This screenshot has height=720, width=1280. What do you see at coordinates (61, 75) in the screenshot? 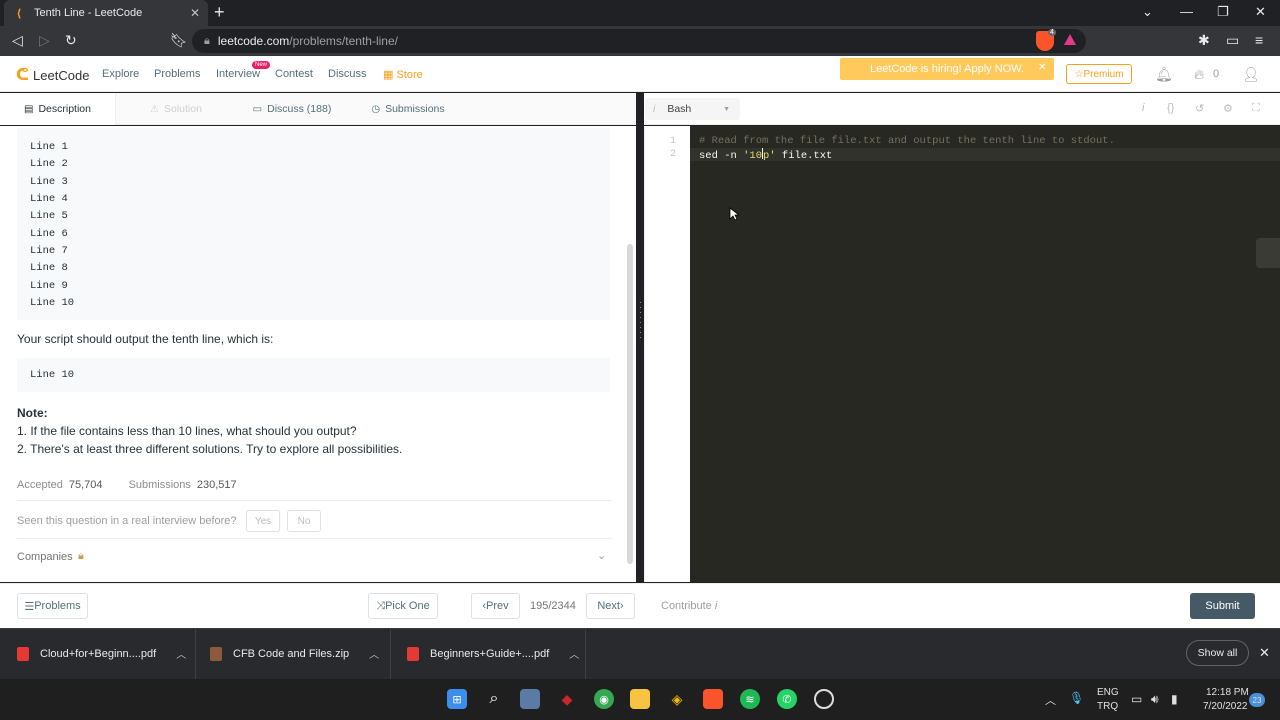
I see `logo-text: LeetCode` at bounding box center [61, 75].